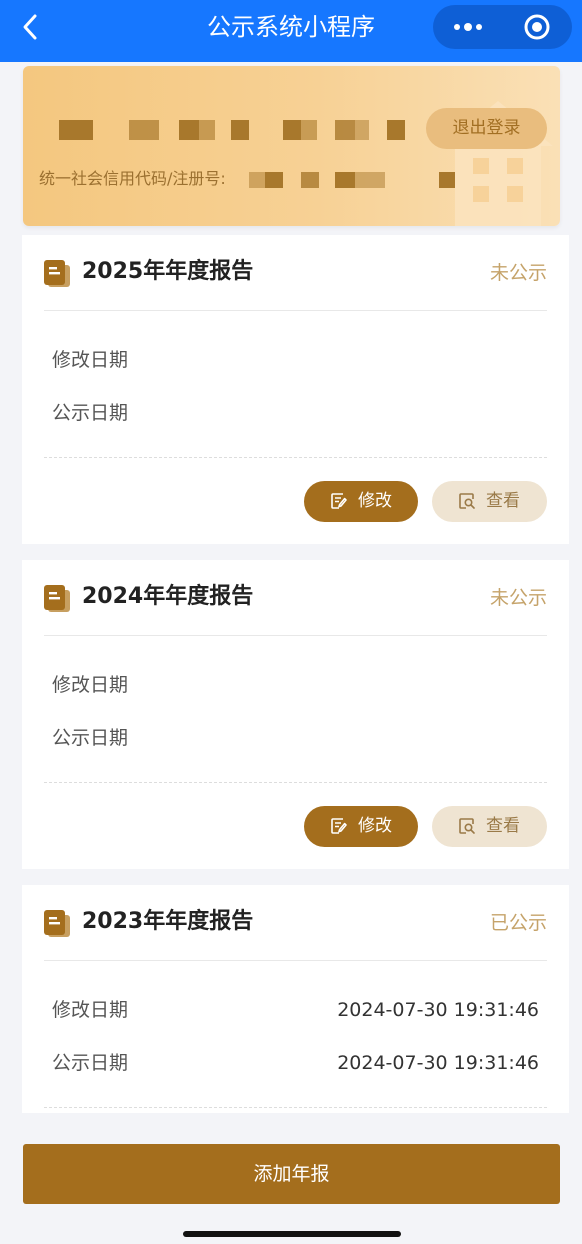  I want to click on modified-date-row: 修改日期 2024-07-30 19:31:46, so click(295, 1010).